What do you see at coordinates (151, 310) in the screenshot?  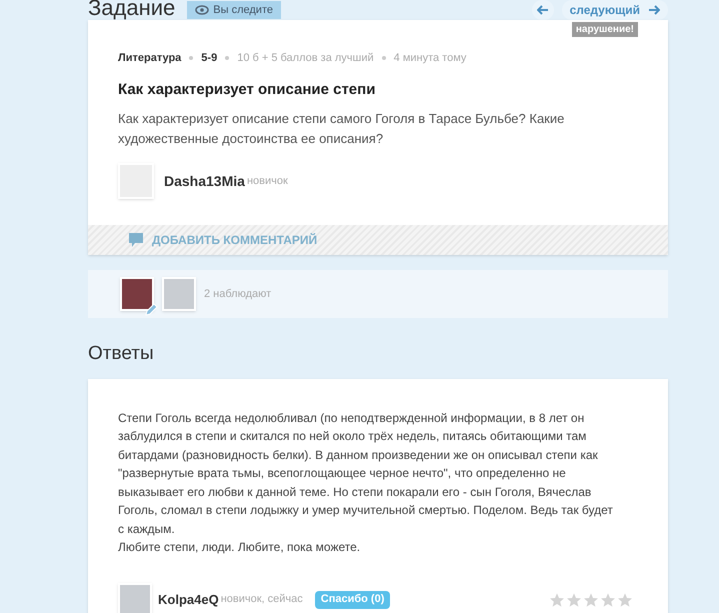 I see `pencil-icon` at bounding box center [151, 310].